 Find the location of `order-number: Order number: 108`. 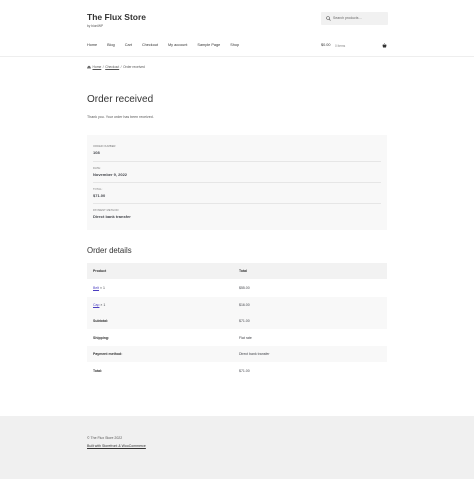

order-number: Order number: 108 is located at coordinates (104, 150).